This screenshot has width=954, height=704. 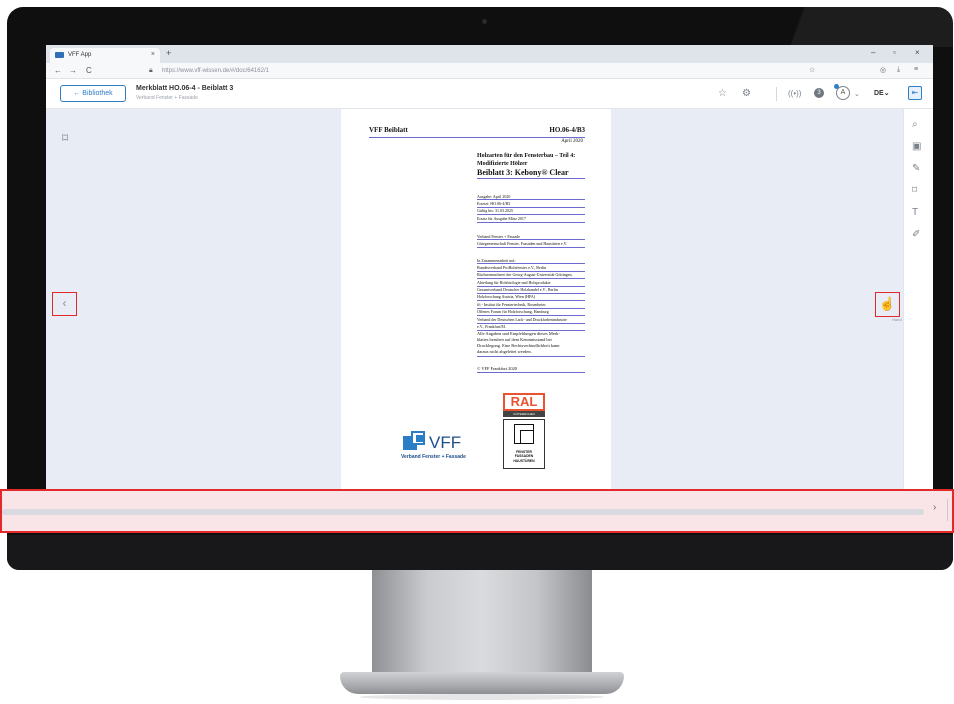 What do you see at coordinates (531, 298) in the screenshot?
I see `partner-line: Holzforschung Austria, Wien (HFA)` at bounding box center [531, 298].